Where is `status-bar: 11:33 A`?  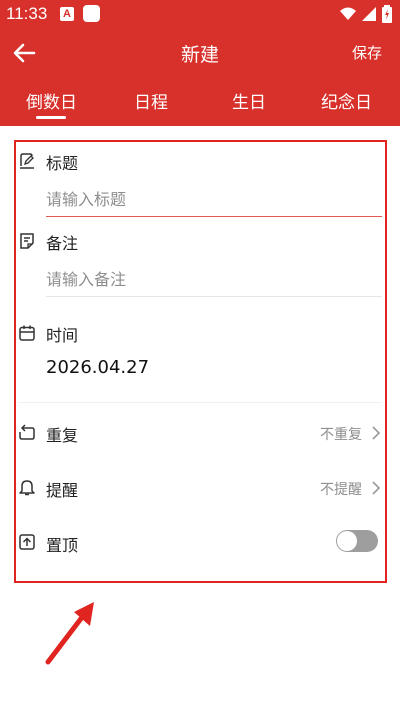 status-bar: 11:33 A is located at coordinates (200, 14).